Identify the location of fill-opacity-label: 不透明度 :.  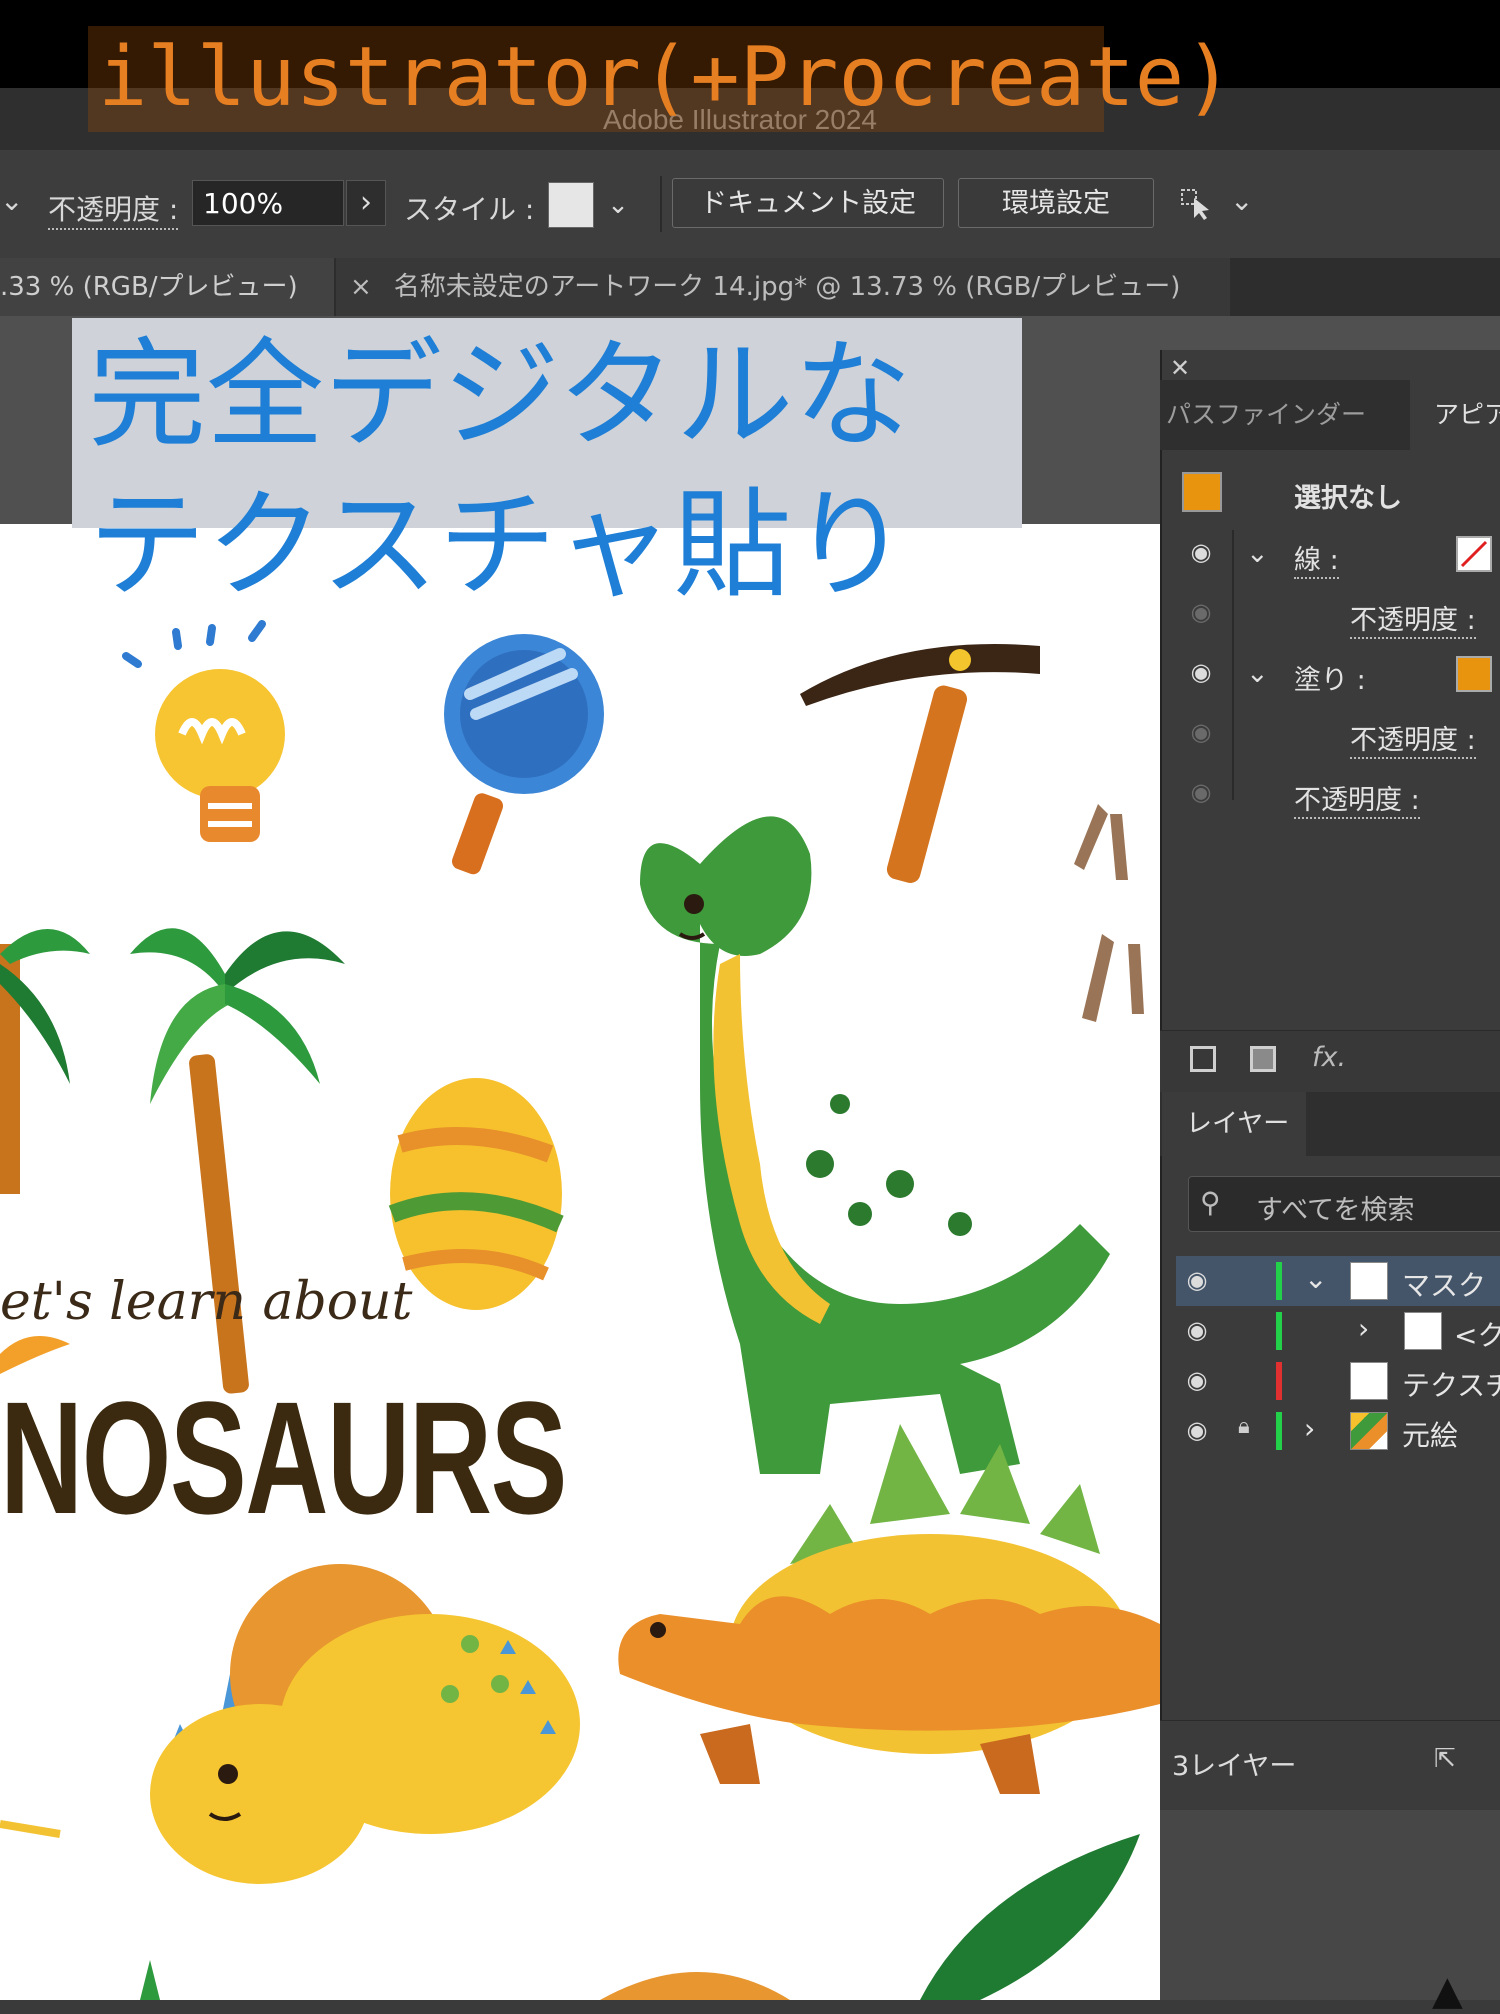
(1413, 738).